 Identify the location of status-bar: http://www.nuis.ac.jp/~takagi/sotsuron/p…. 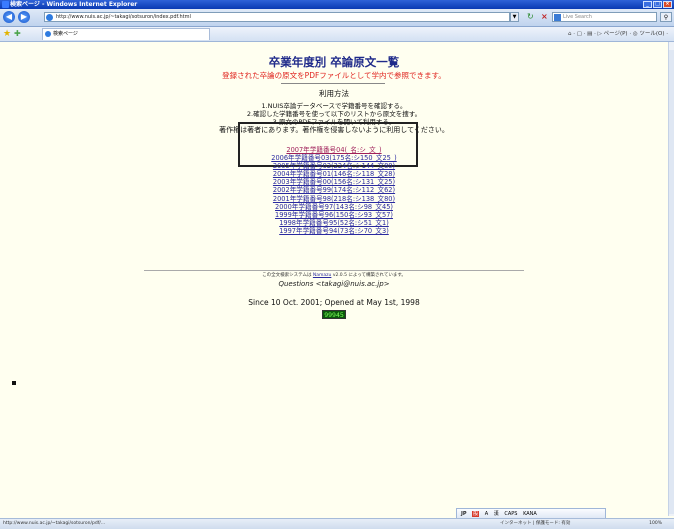
(337, 523).